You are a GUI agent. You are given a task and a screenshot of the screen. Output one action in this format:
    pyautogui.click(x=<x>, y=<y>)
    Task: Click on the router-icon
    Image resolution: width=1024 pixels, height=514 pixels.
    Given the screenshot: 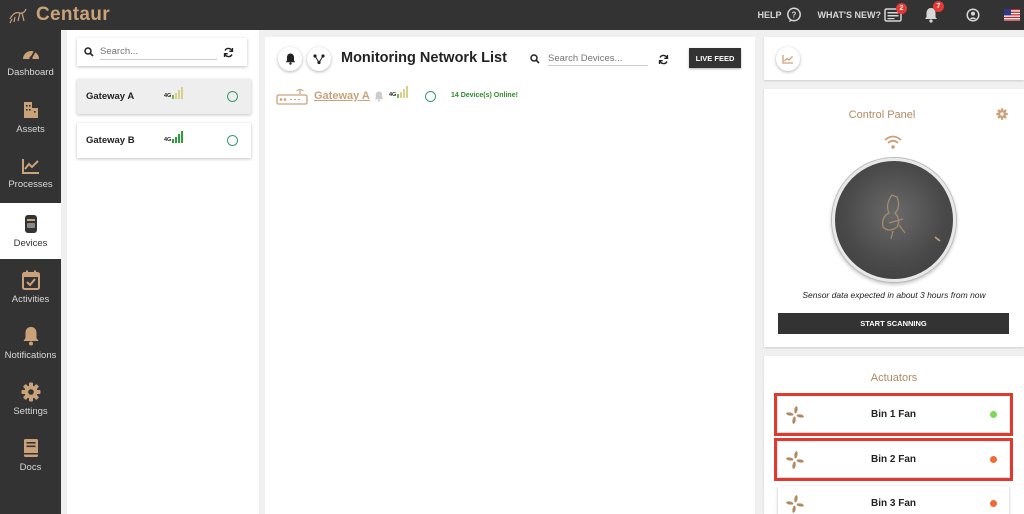 What is the action you would take?
    pyautogui.click(x=292, y=97)
    